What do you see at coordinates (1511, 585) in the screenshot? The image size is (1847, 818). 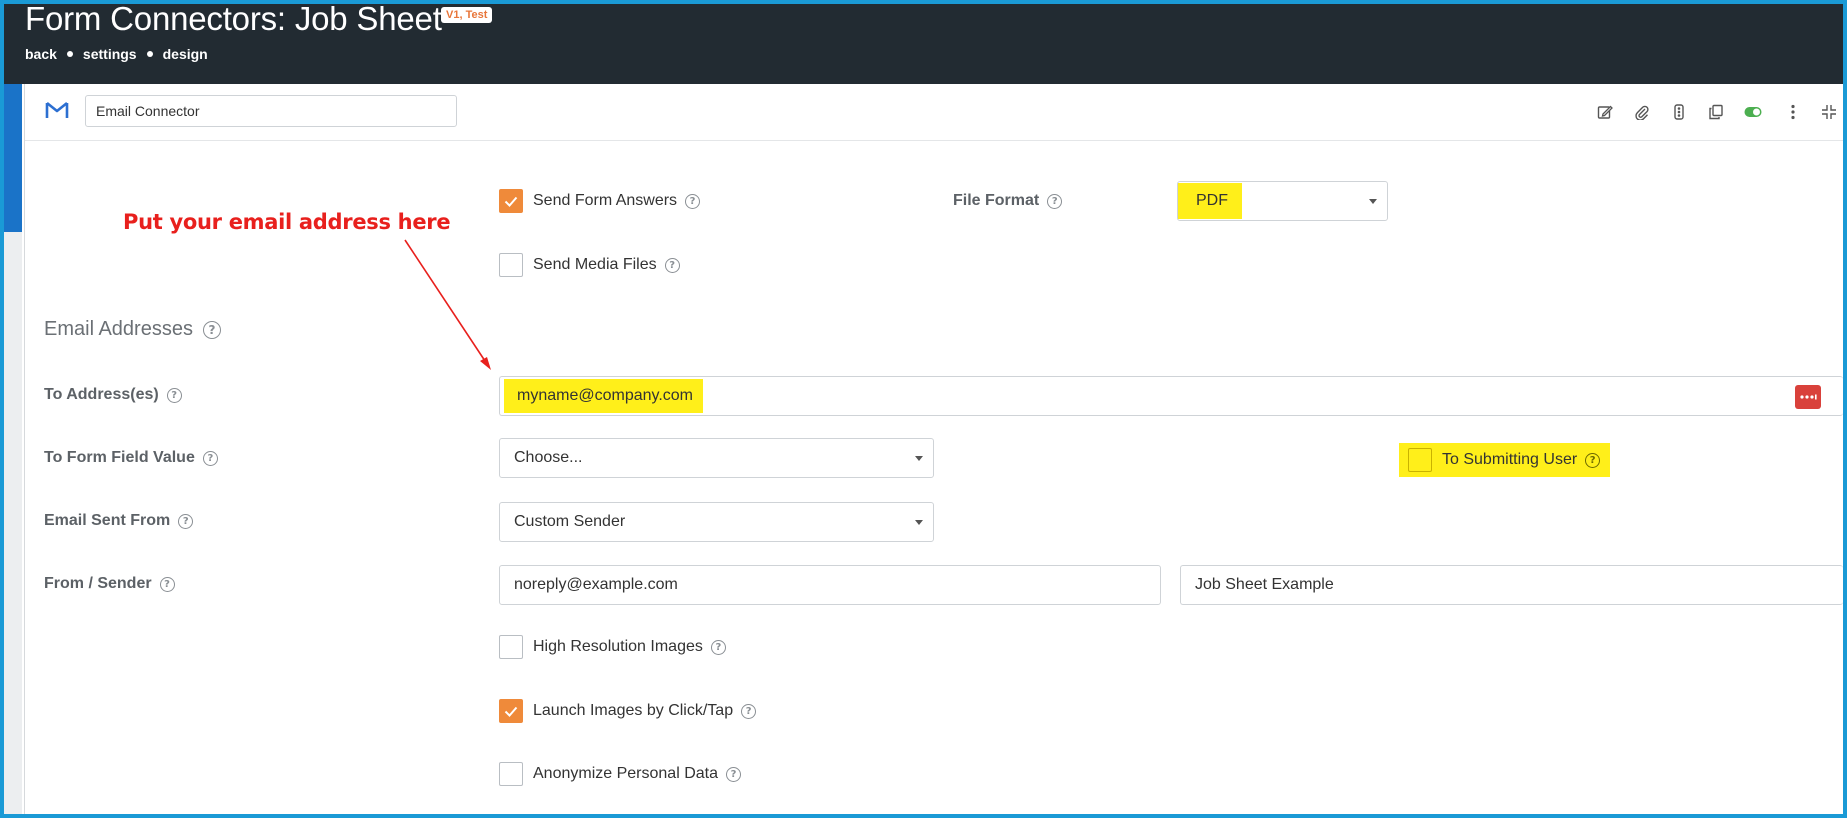 I see `sender-name-input: Job Sheet Example` at bounding box center [1511, 585].